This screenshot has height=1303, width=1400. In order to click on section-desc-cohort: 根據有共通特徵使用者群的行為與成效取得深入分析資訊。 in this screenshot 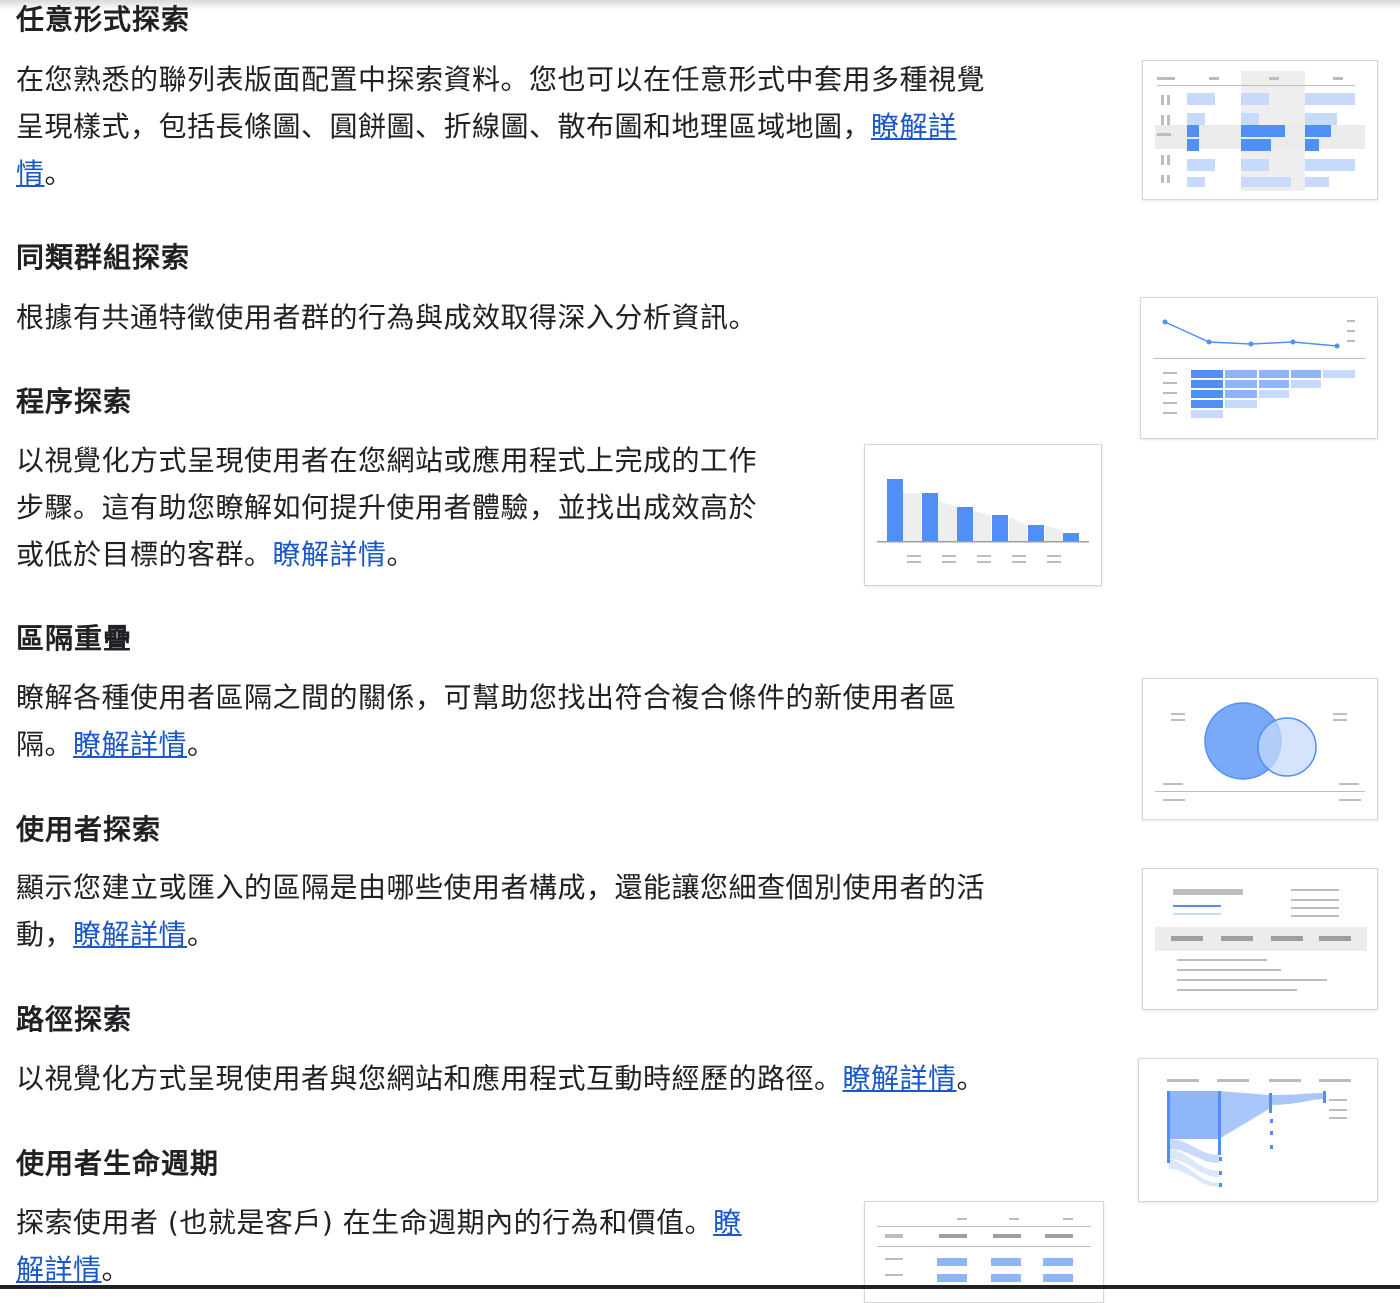, I will do `click(386, 317)`.